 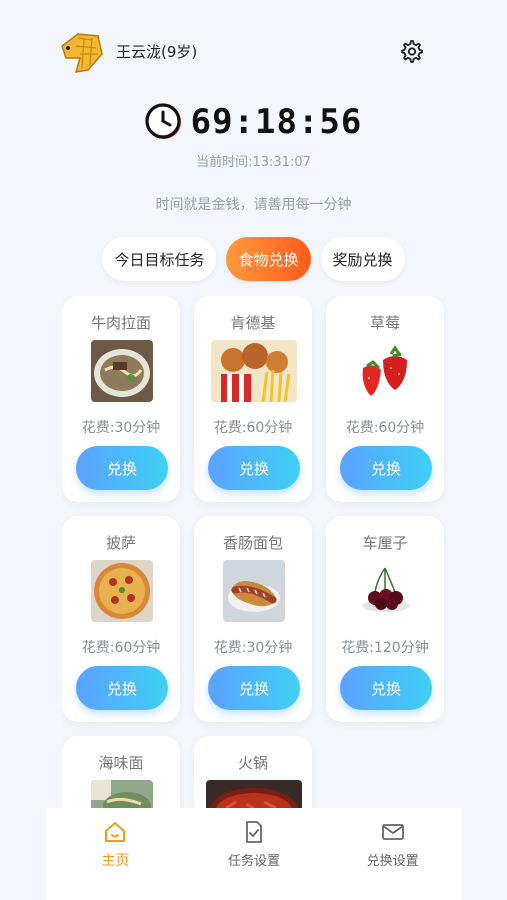 I want to click on settings-button, so click(x=411, y=51).